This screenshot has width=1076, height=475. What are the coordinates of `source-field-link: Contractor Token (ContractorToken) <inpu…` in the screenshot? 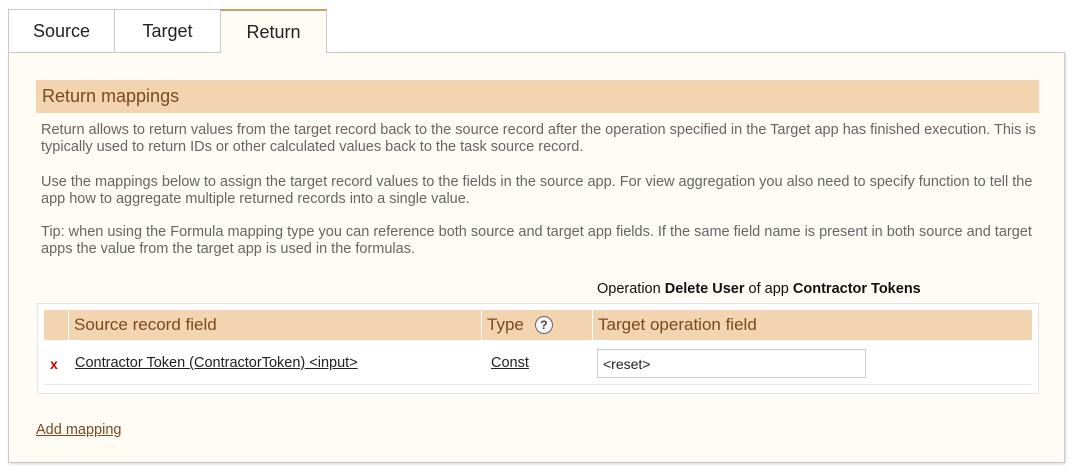 It's located at (216, 363).